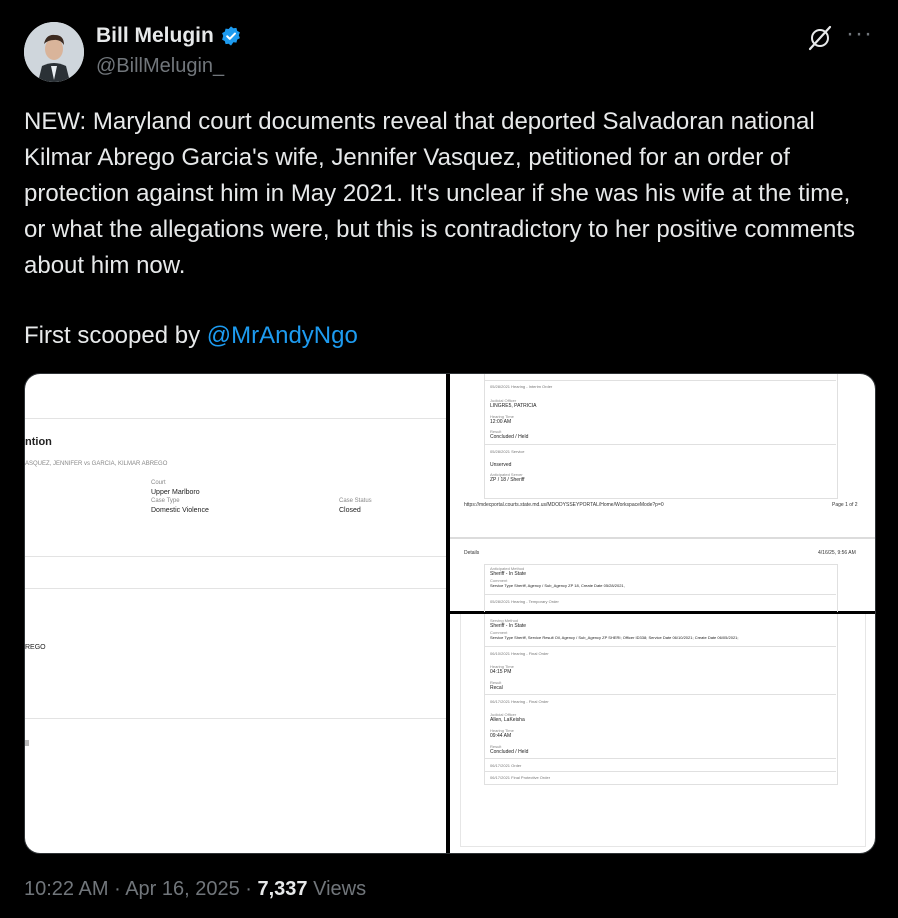 The height and width of the screenshot is (918, 898). I want to click on br-judicial-value: Allen, LaKeisha, so click(507, 720).